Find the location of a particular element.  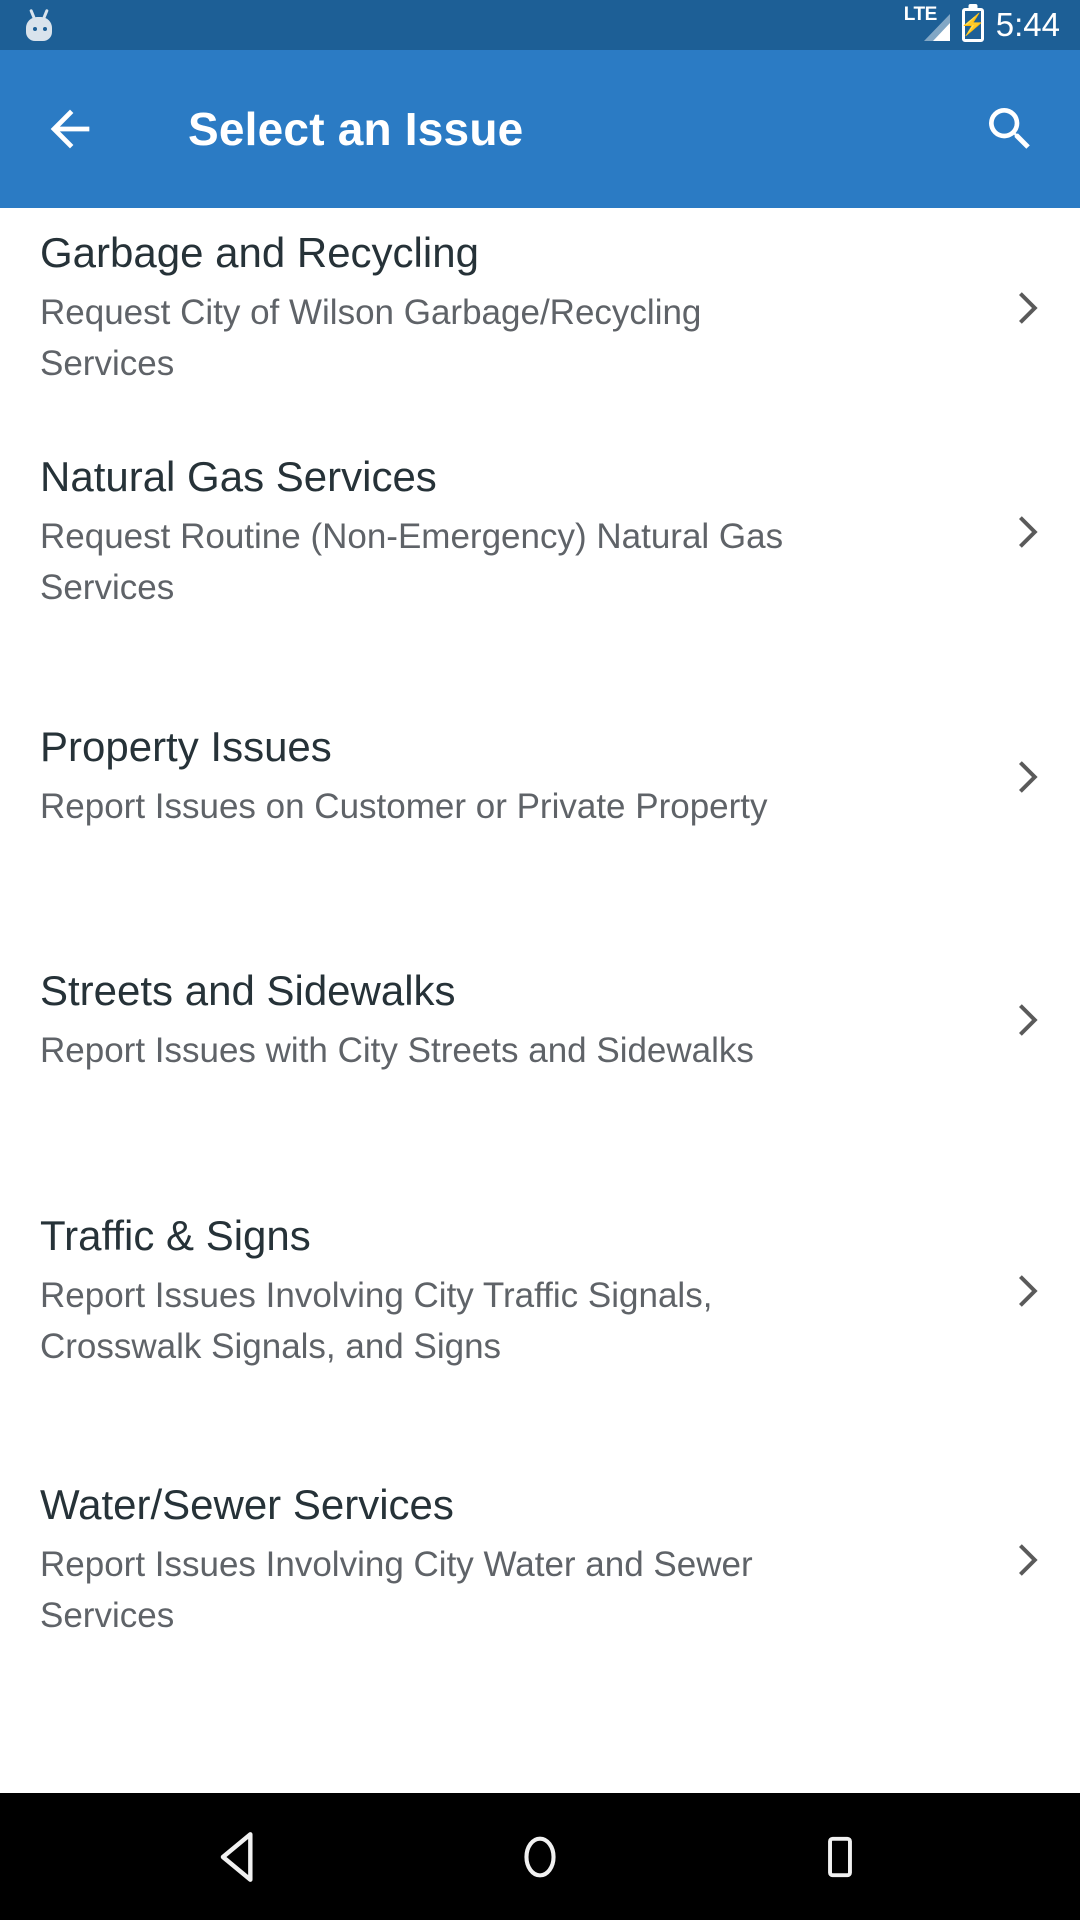

nav-recents-button is located at coordinates (840, 1857).